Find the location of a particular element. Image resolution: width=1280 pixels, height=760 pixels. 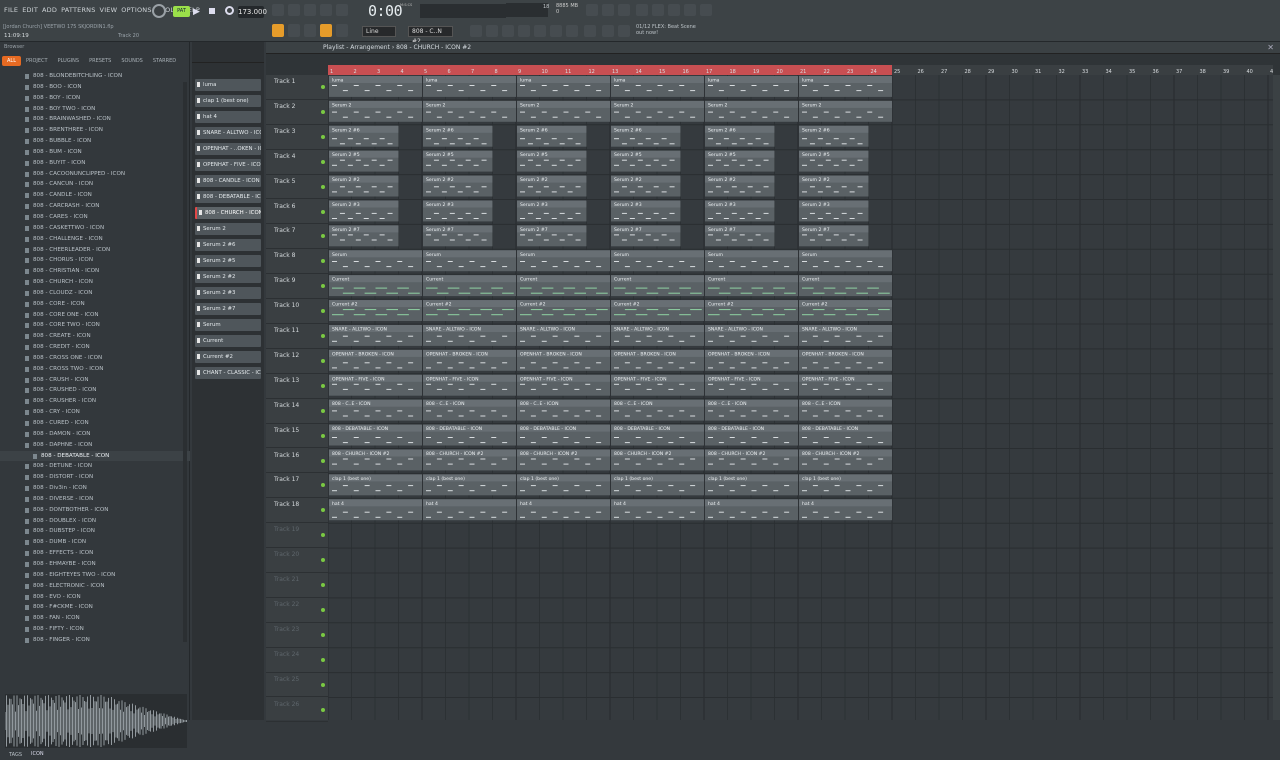

tags-value: ICON is located at coordinates (37, 754).